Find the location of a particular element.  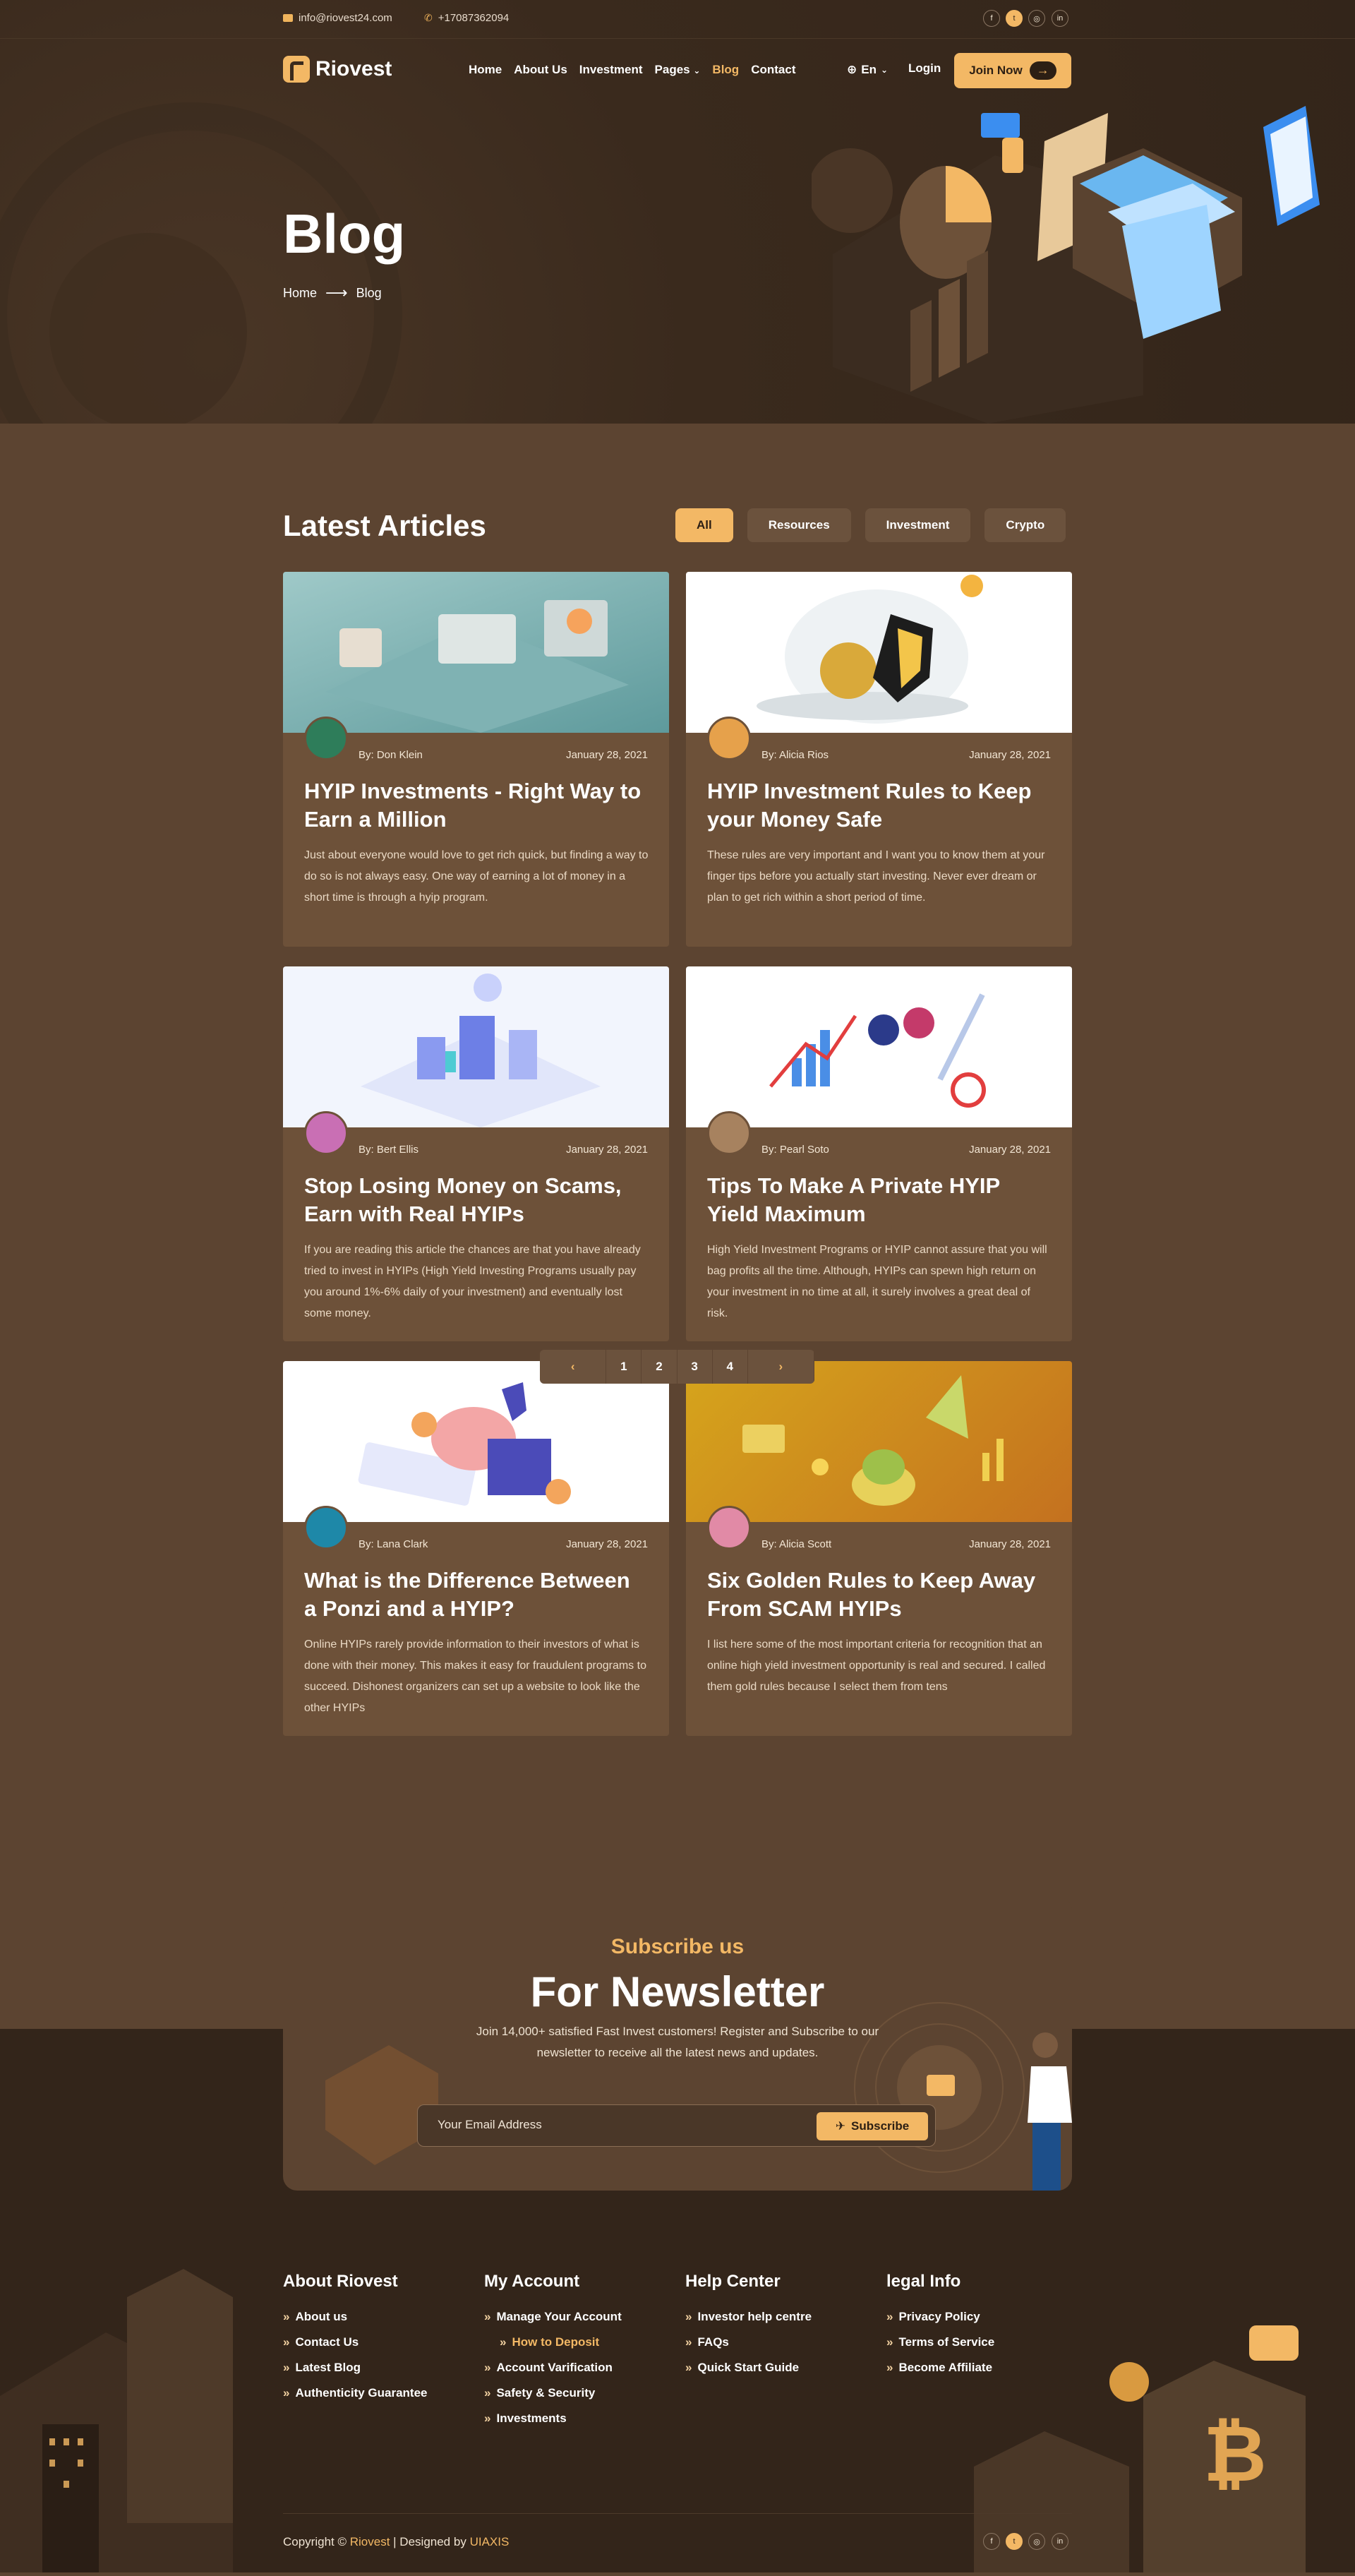

join-now-button: Join Now is located at coordinates (1012, 70).